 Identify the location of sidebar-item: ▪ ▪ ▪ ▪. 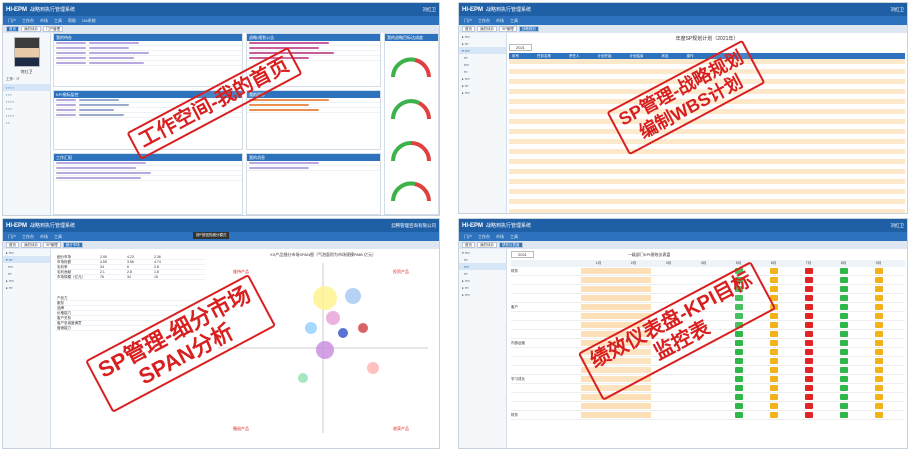
(26, 87).